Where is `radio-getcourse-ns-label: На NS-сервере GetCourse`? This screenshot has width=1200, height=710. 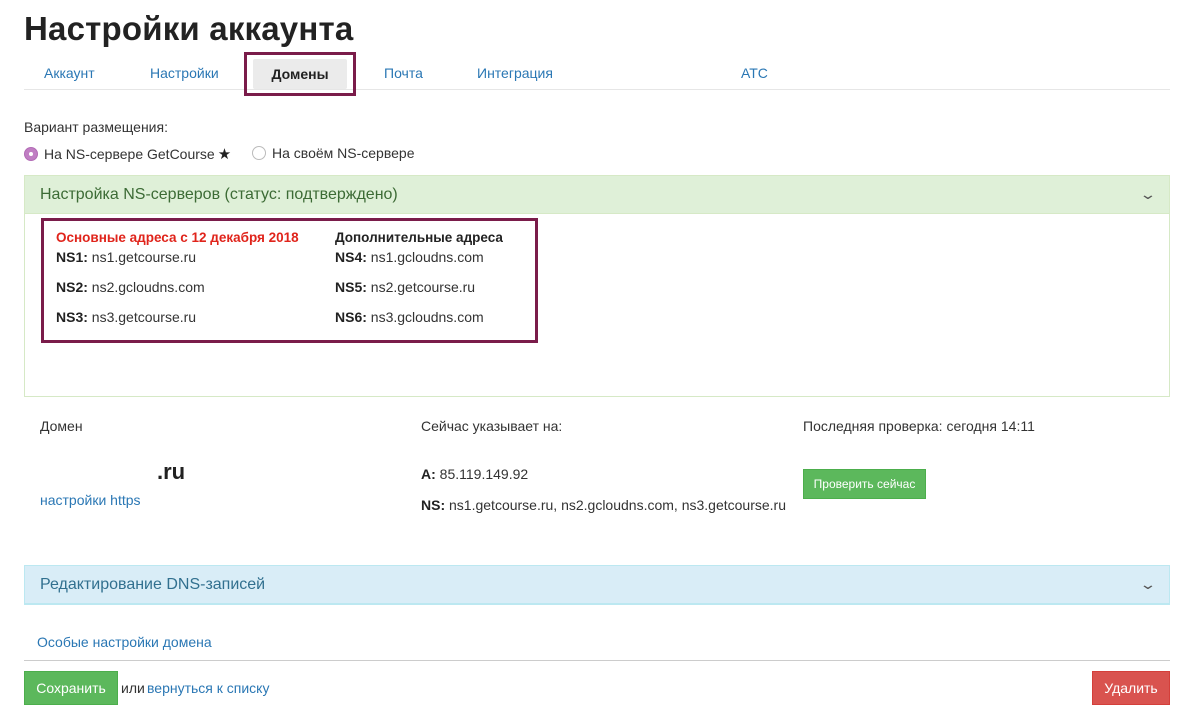
radio-getcourse-ns-label: На NS-сервере GetCourse is located at coordinates (129, 154).